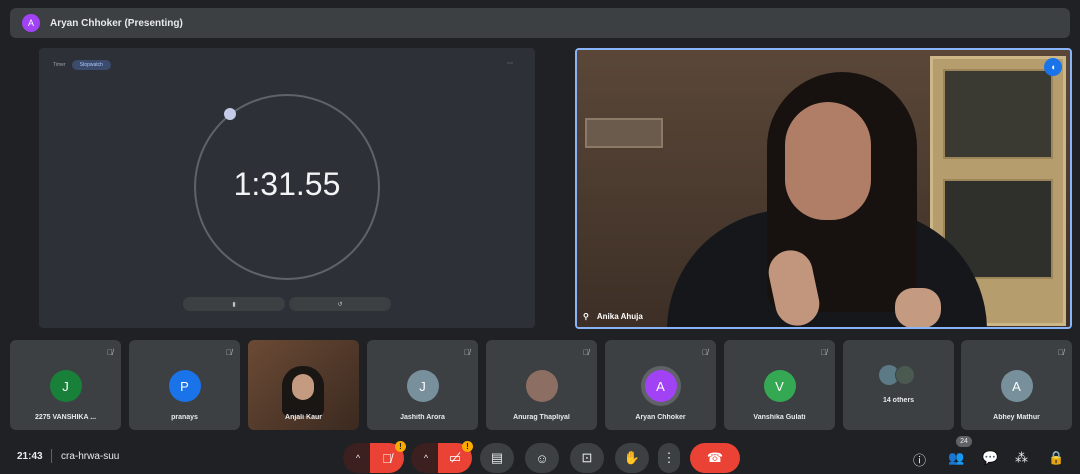 The image size is (1080, 474). What do you see at coordinates (91, 65) in the screenshot?
I see `stopwatch-tab: Stopwatch` at bounding box center [91, 65].